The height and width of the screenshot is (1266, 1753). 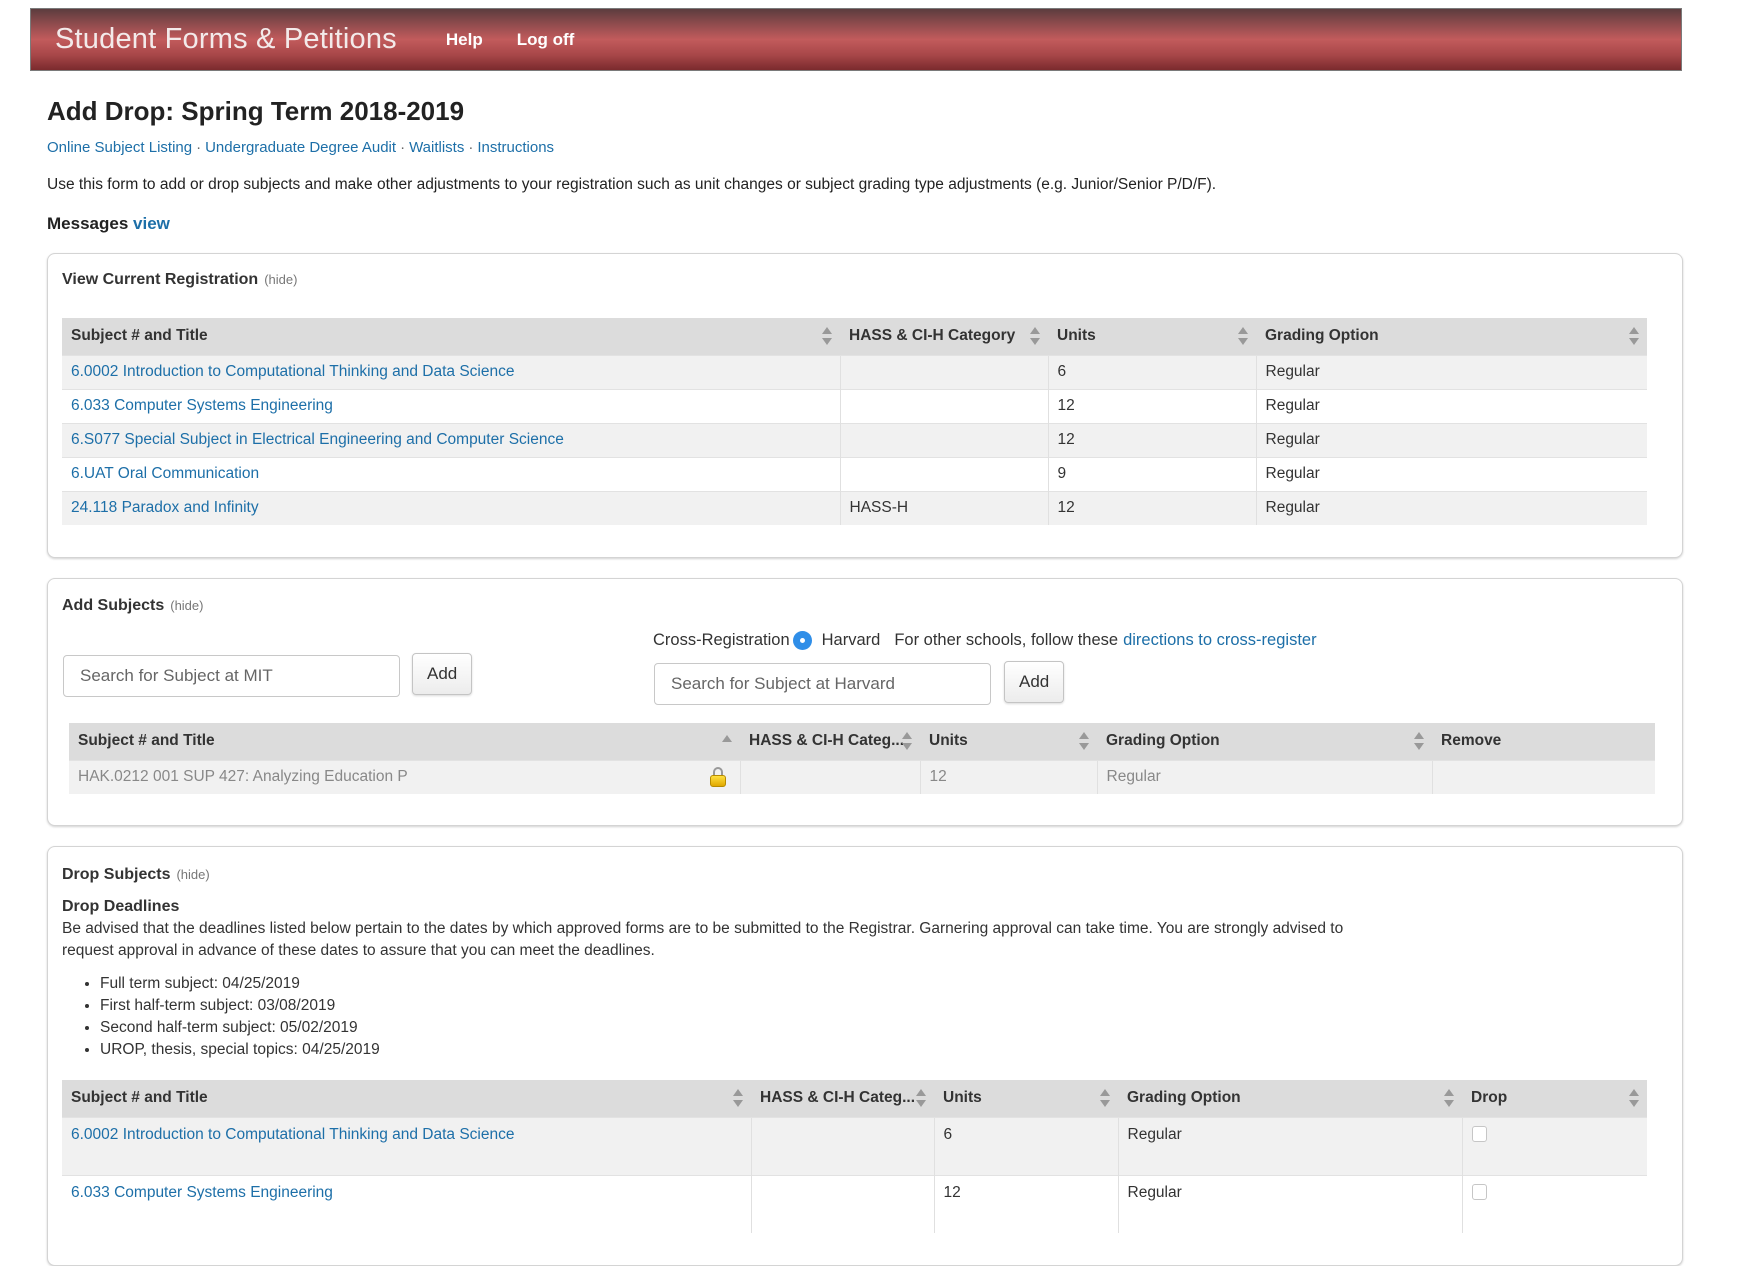 What do you see at coordinates (944, 336) in the screenshot?
I see `column-header-category: HASS & CI-H Category` at bounding box center [944, 336].